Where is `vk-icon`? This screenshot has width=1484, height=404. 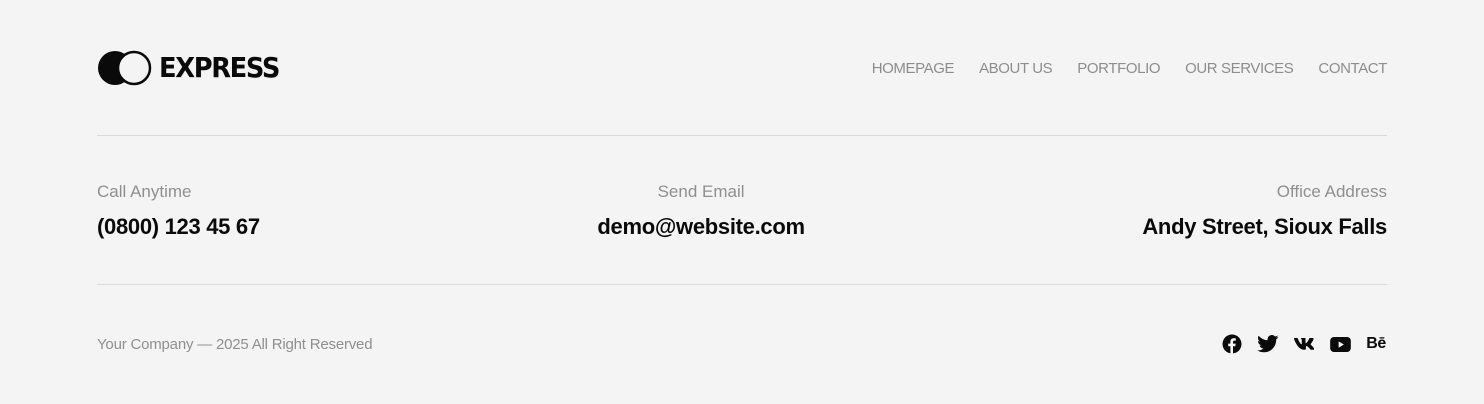 vk-icon is located at coordinates (1304, 344).